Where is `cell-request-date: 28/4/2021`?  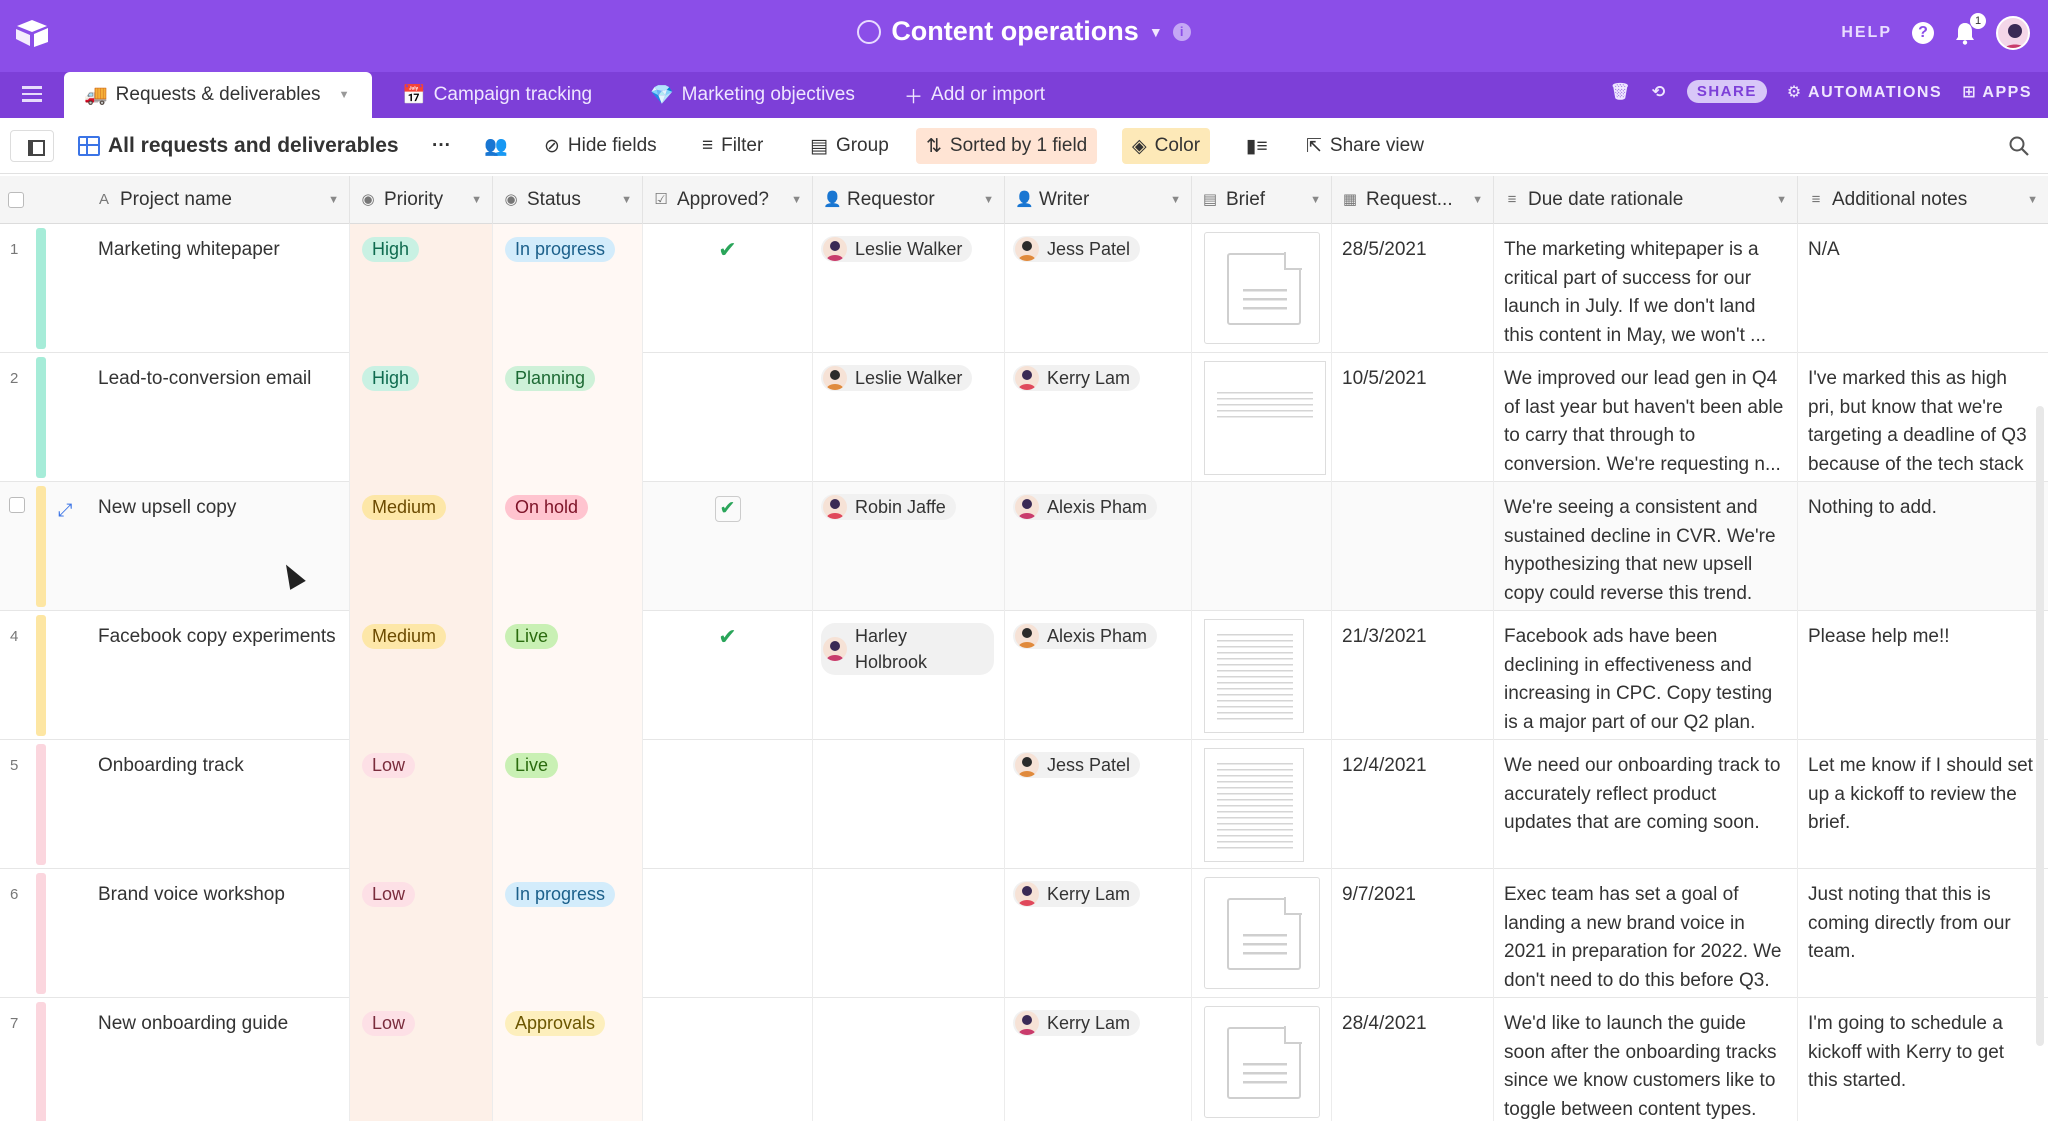
cell-request-date: 28/4/2021 is located at coordinates (1413, 1059).